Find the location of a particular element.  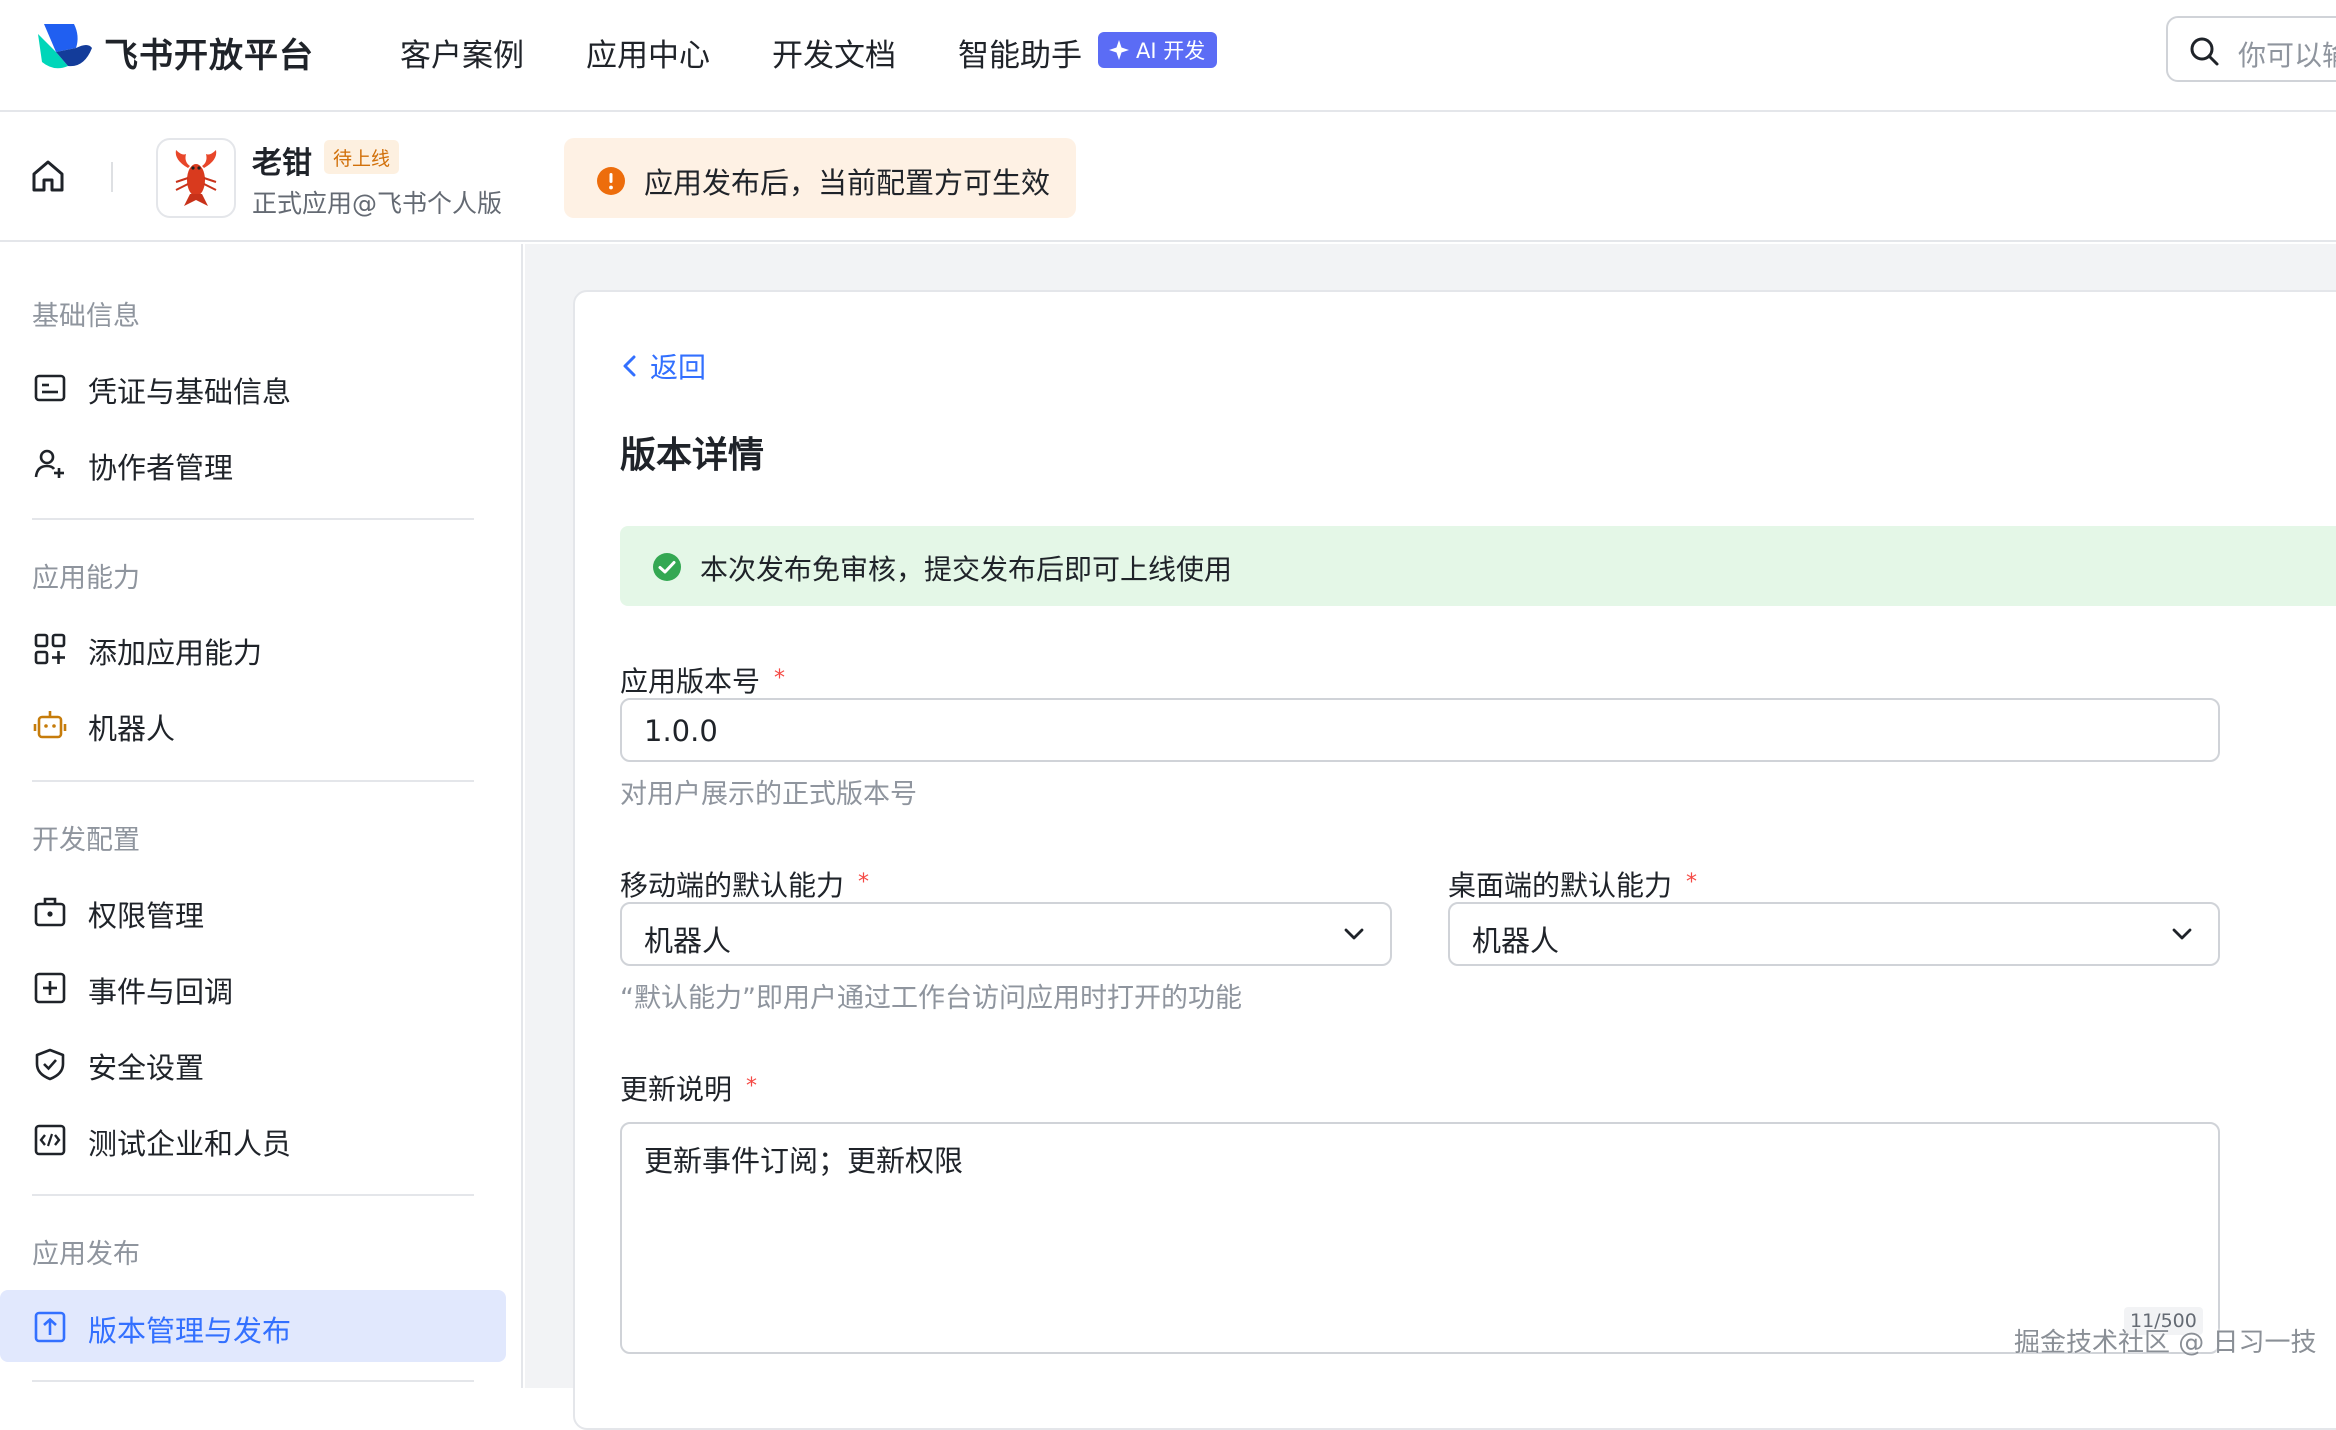

id-card-icon is located at coordinates (50, 388).